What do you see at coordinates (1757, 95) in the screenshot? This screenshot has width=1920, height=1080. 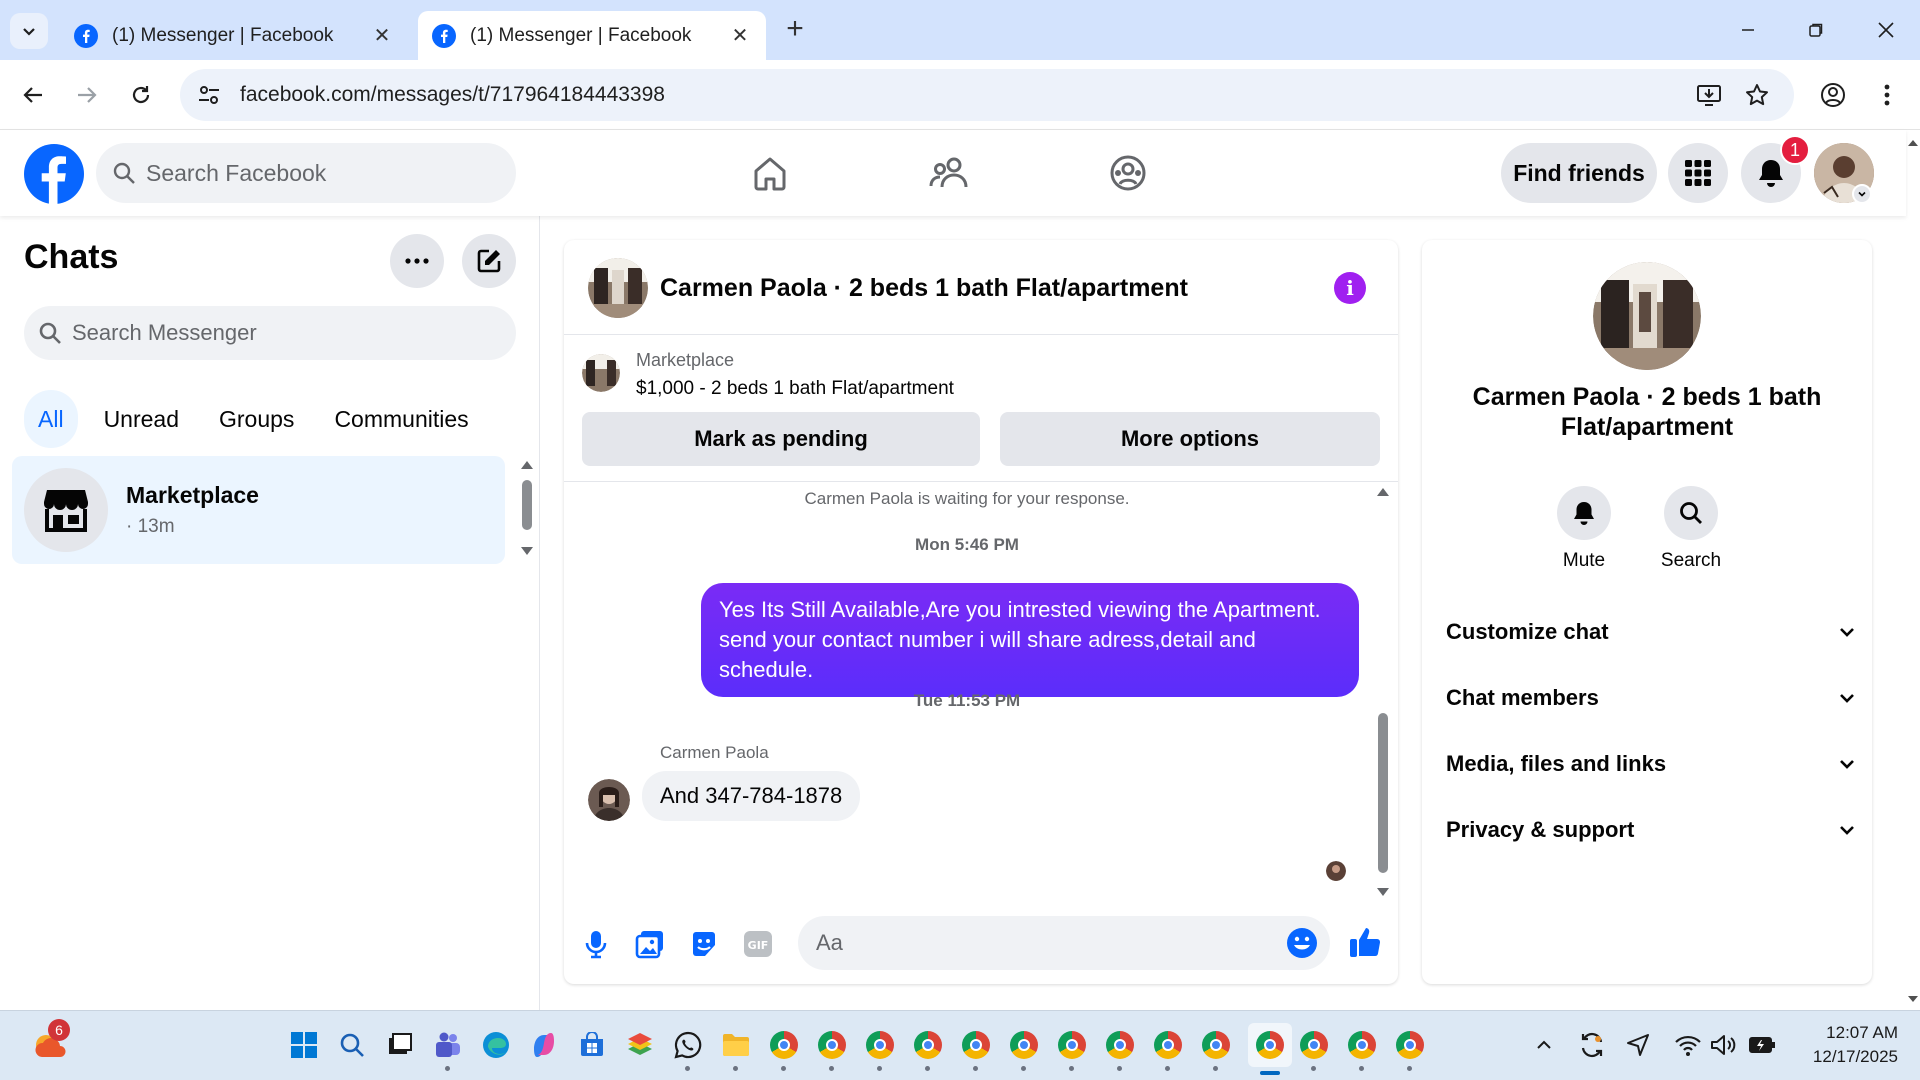 I see `bookmark-button` at bounding box center [1757, 95].